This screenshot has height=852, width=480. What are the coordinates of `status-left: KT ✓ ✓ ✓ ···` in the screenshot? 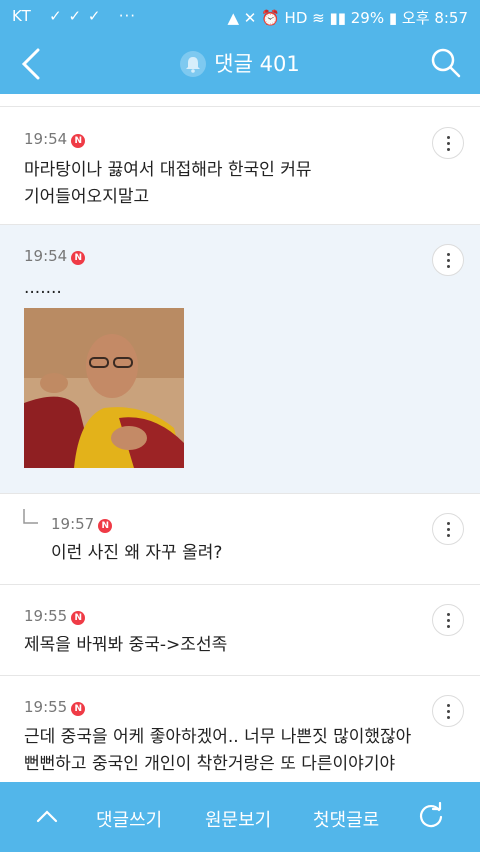 It's located at (74, 16).